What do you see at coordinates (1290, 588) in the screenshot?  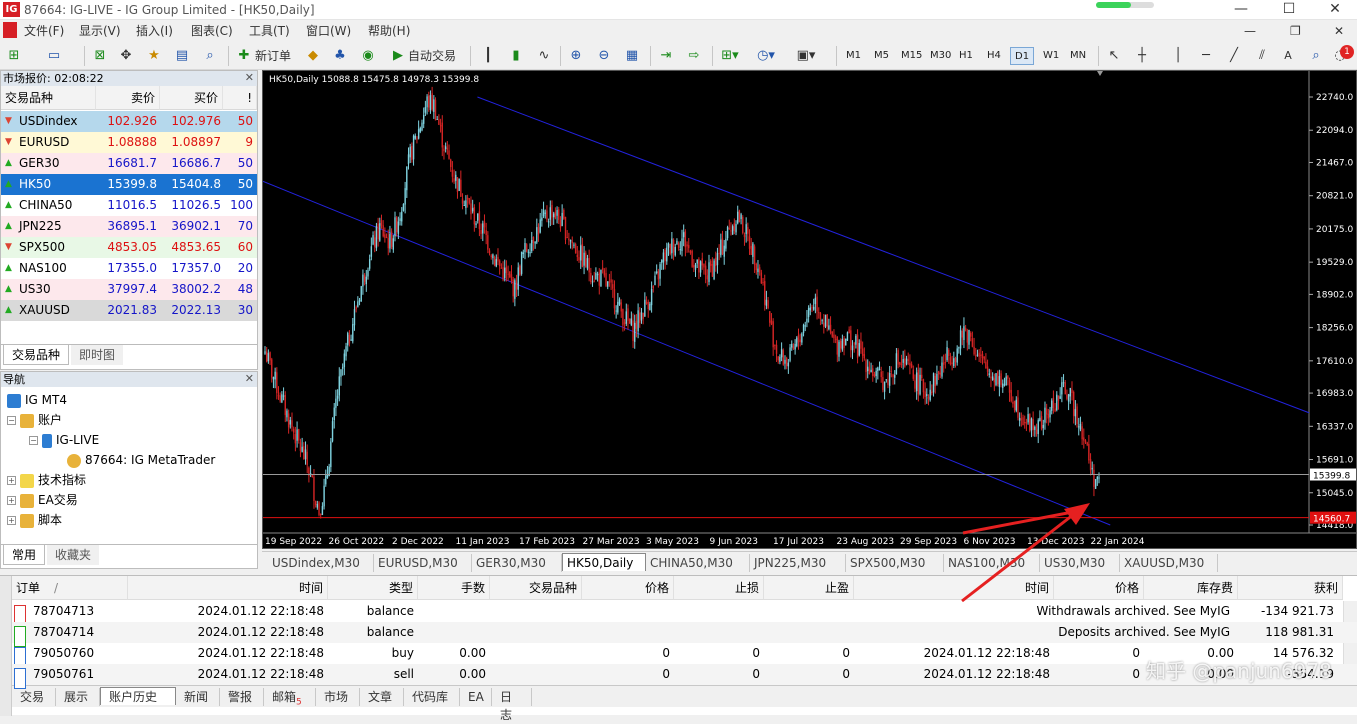 I see `col-profit: 获利` at bounding box center [1290, 588].